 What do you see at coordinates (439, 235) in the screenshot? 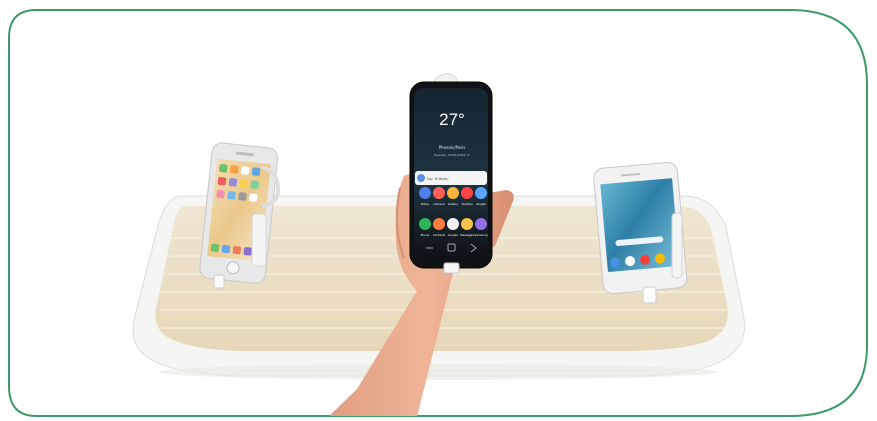
I see `app-label-row2-2: Contacts` at bounding box center [439, 235].